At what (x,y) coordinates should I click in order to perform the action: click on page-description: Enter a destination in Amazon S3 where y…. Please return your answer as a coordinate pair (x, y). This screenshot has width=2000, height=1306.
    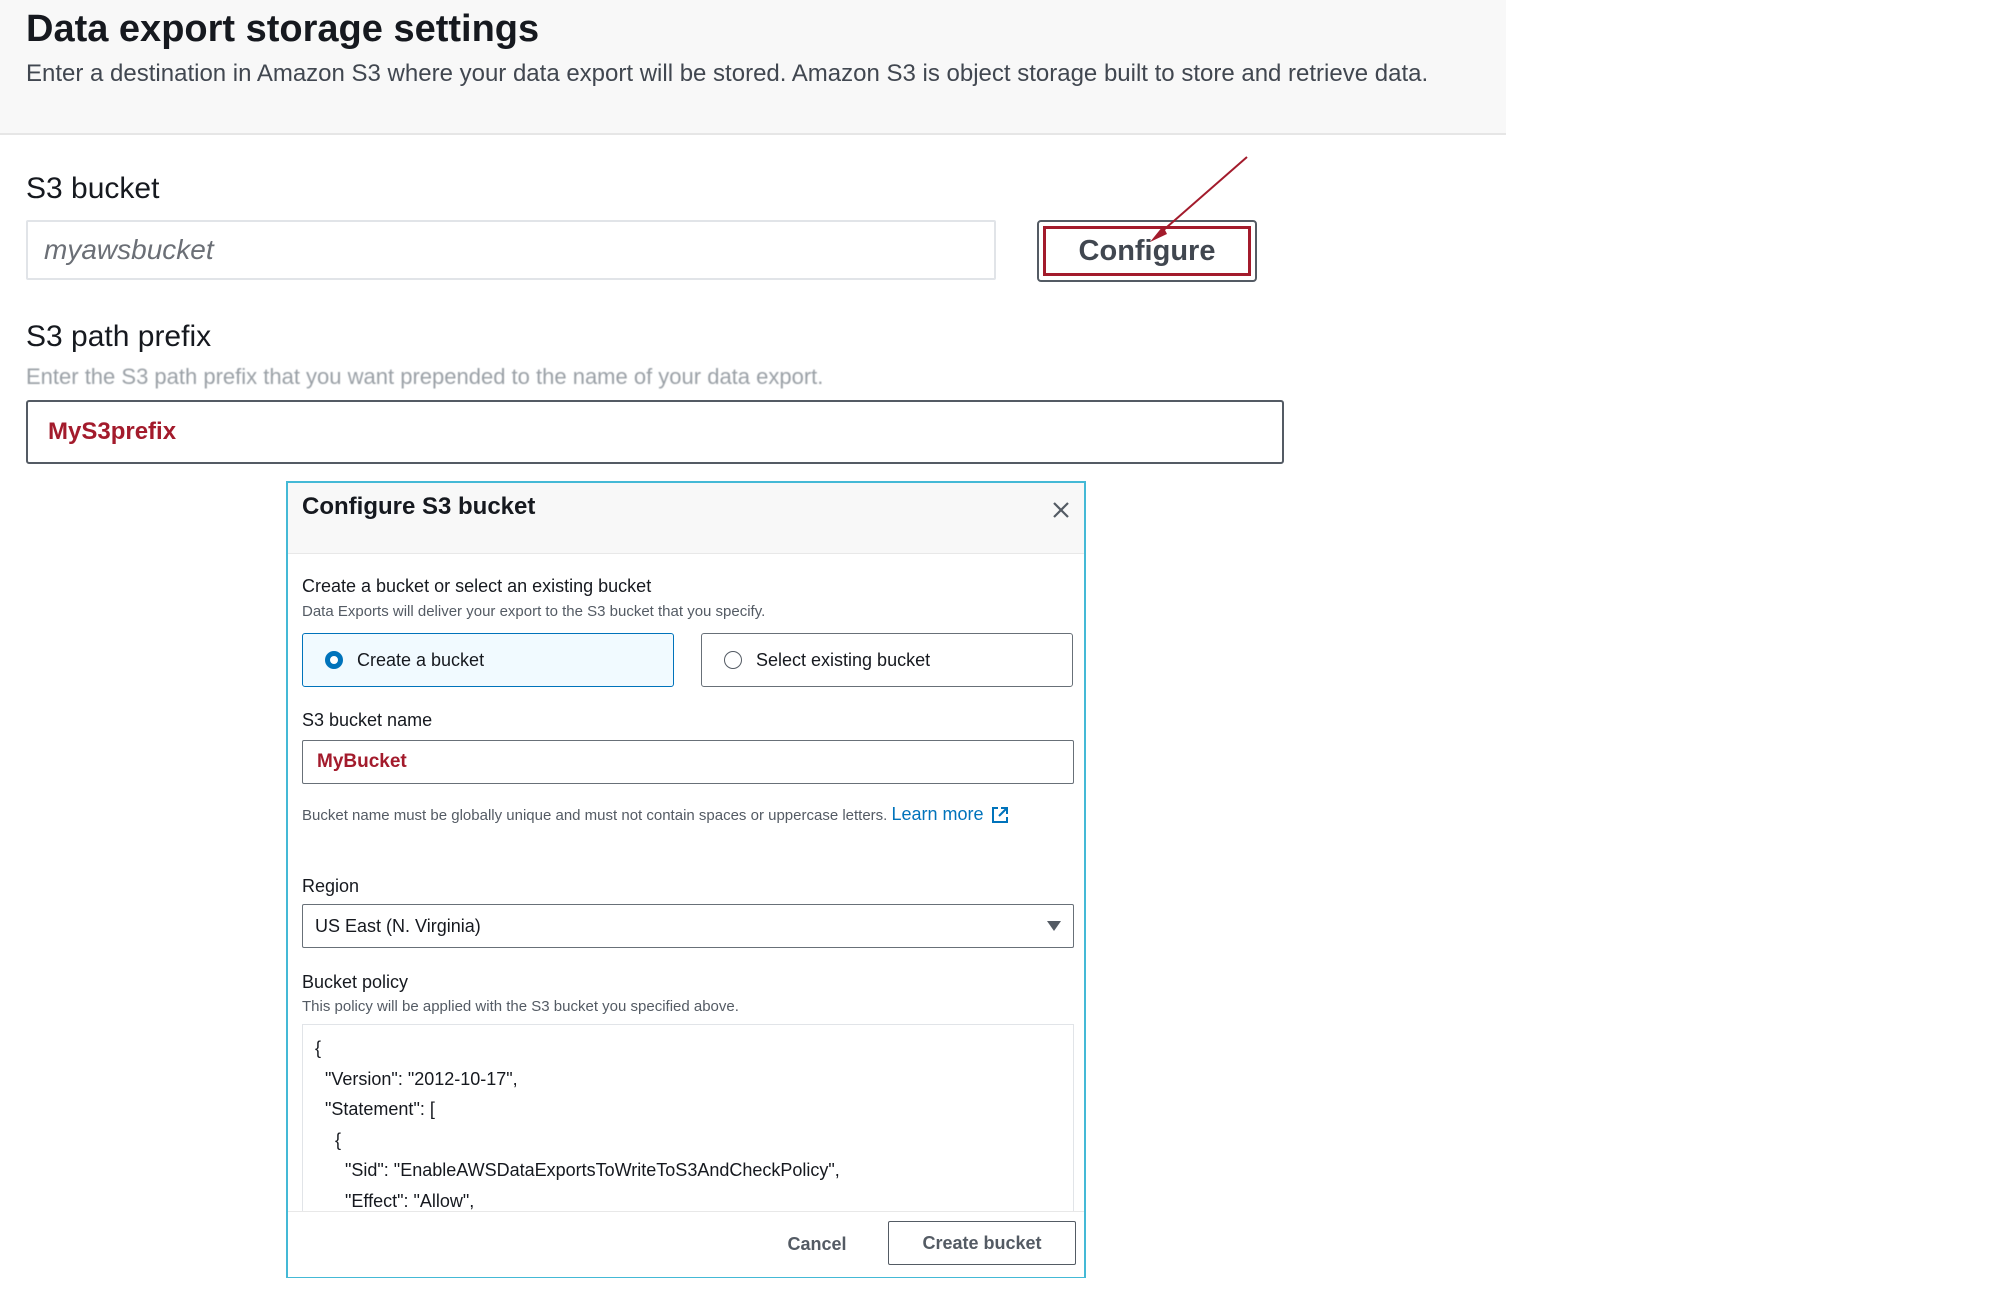
    Looking at the image, I should click on (727, 73).